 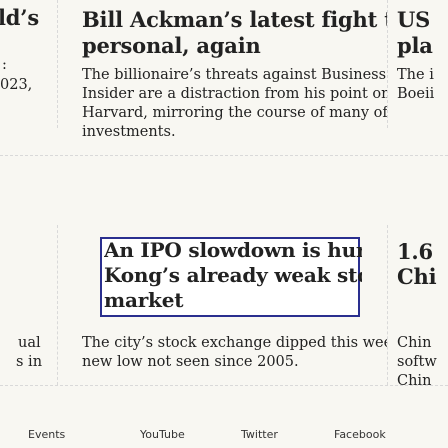 What do you see at coordinates (29, 362) in the screenshot?
I see `left-deck-fragment: s in` at bounding box center [29, 362].